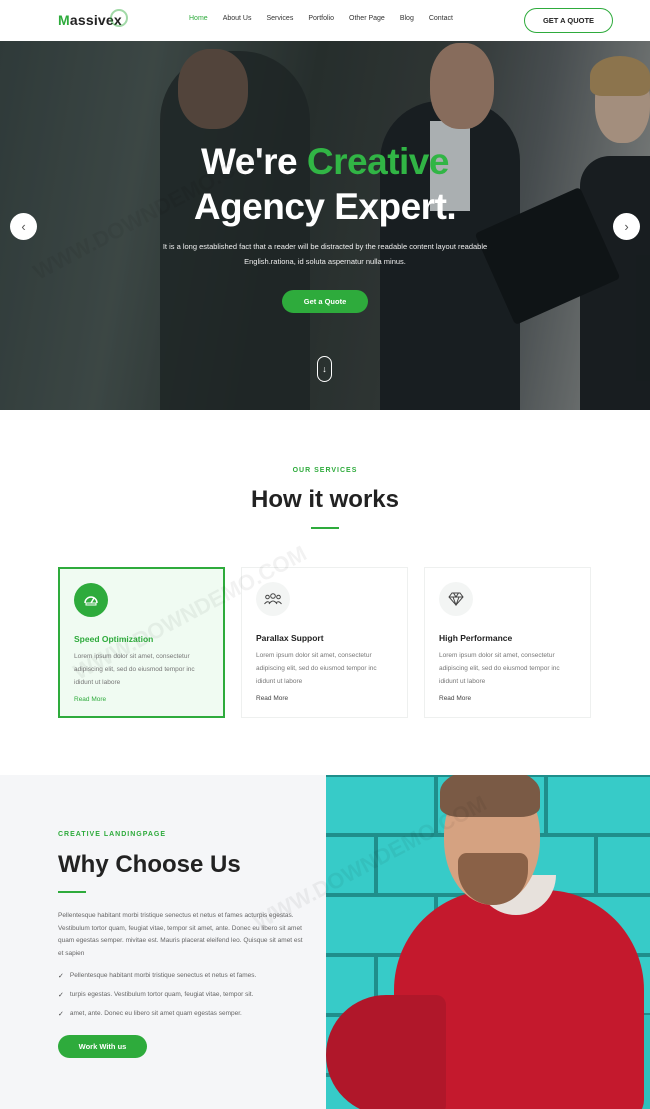 This screenshot has height=1109, width=650. Describe the element at coordinates (456, 599) in the screenshot. I see `diamond-icon` at that location.